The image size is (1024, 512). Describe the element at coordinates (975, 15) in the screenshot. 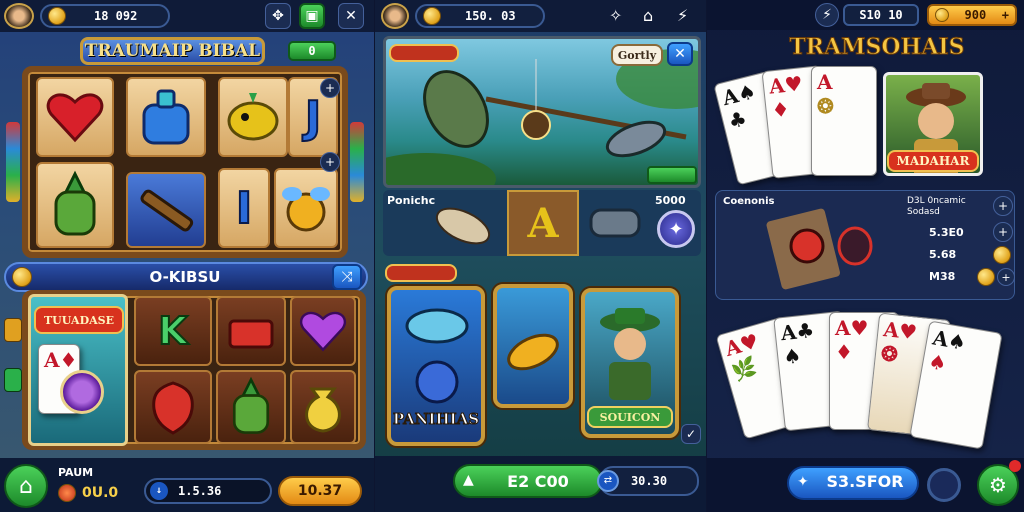

I see `gold-value: 900` at that location.